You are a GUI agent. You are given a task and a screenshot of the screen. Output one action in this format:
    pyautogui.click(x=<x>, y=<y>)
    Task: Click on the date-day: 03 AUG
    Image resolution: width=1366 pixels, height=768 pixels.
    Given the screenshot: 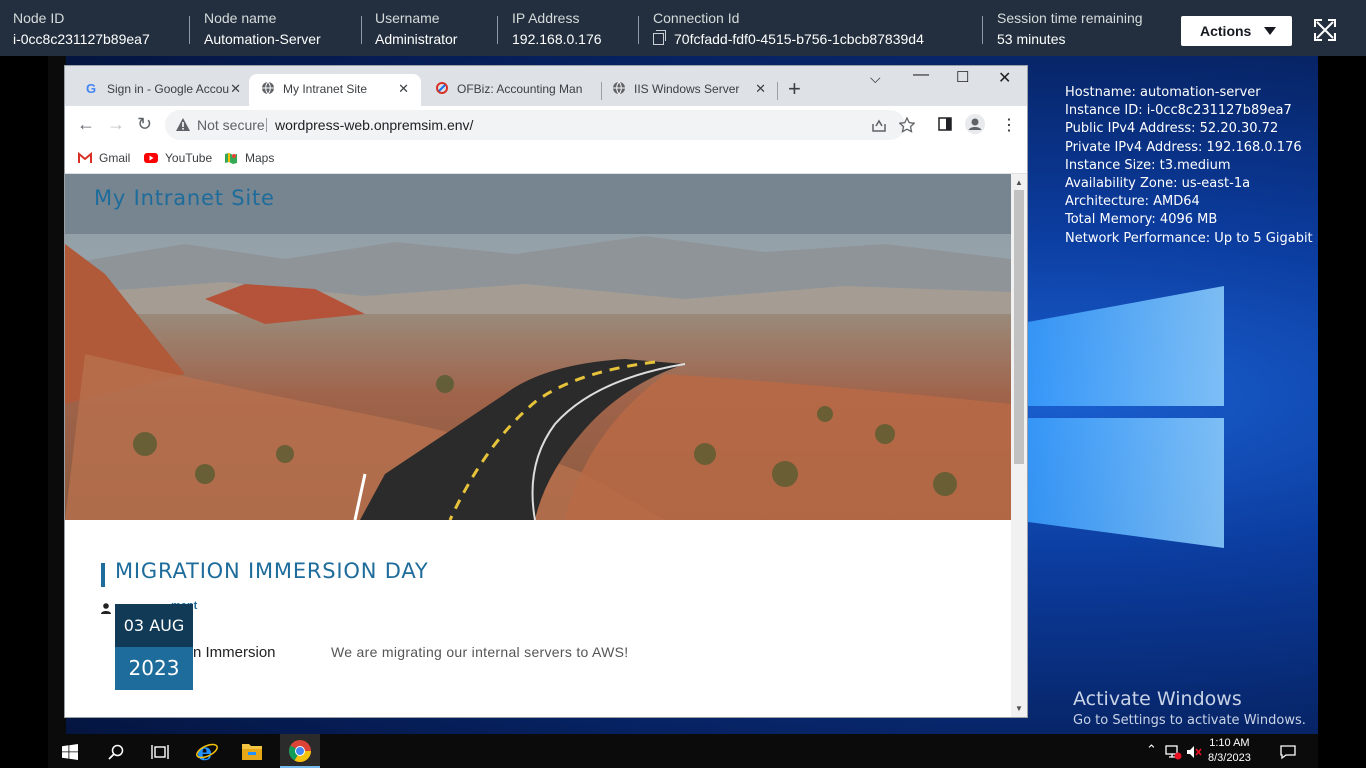 What is the action you would take?
    pyautogui.click(x=154, y=625)
    